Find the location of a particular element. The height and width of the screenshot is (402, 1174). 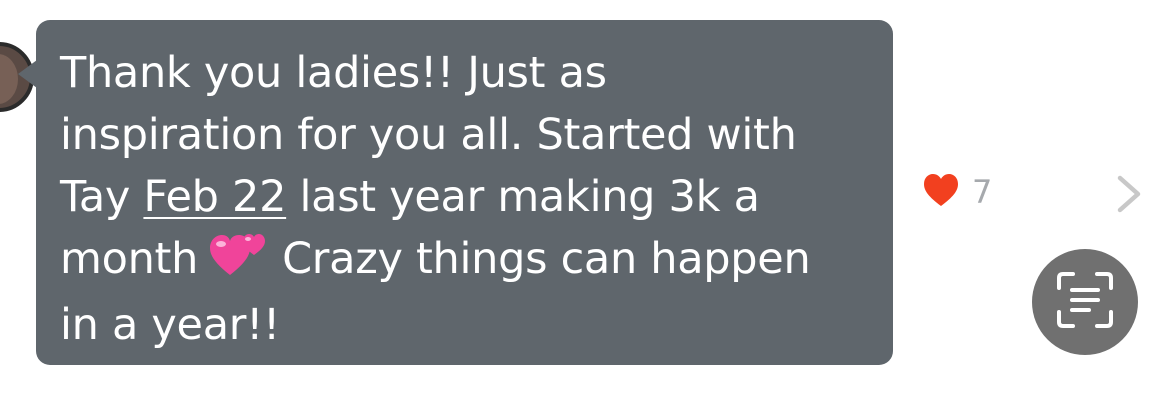

two-hearts-icon is located at coordinates (238, 261).